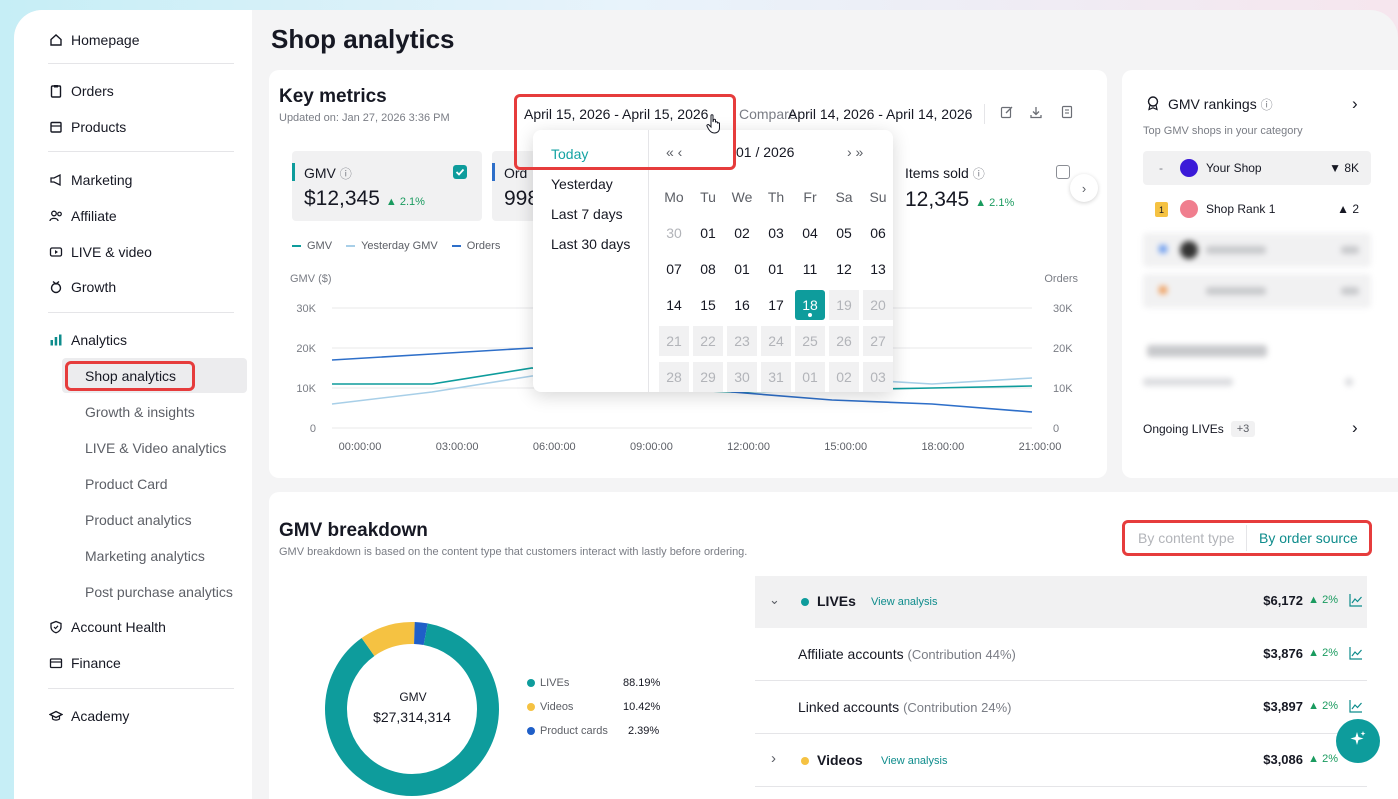  I want to click on calendar-month-label: 01 / 2026, so click(765, 152).